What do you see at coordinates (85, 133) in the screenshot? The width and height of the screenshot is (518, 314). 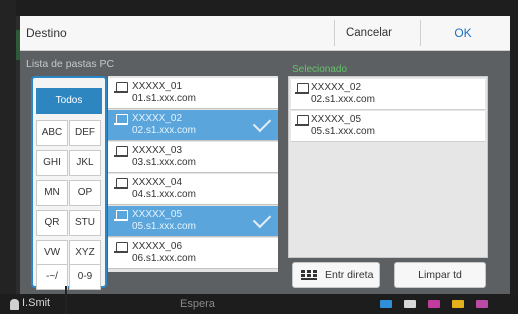 I see `filter-def-button: DEF` at bounding box center [85, 133].